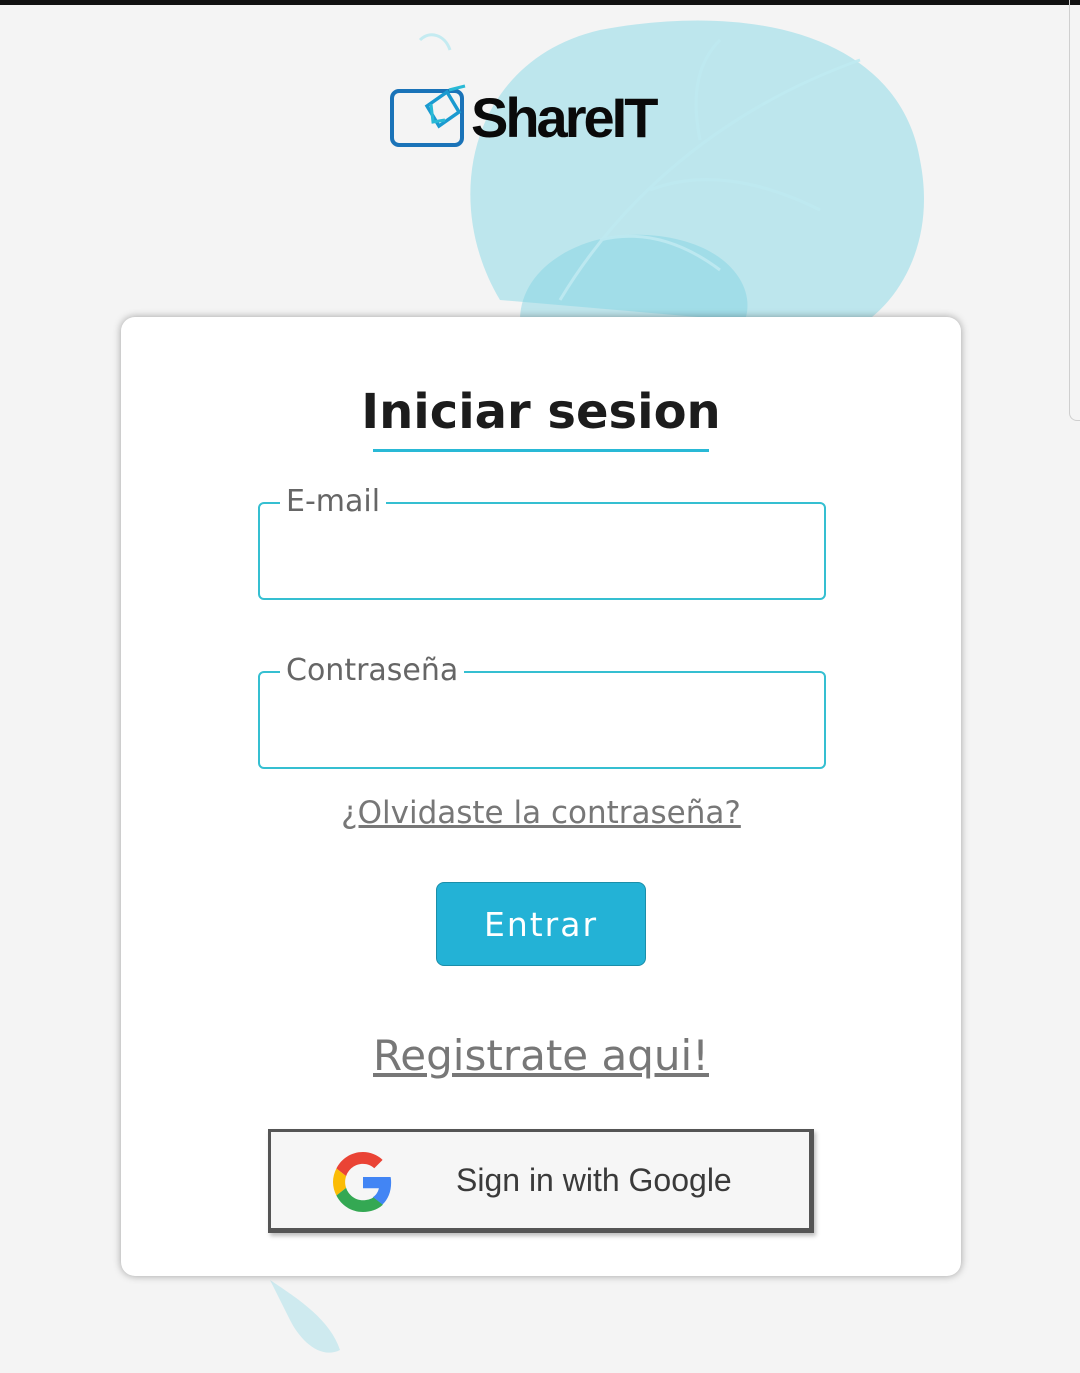  I want to click on email-input, so click(542, 551).